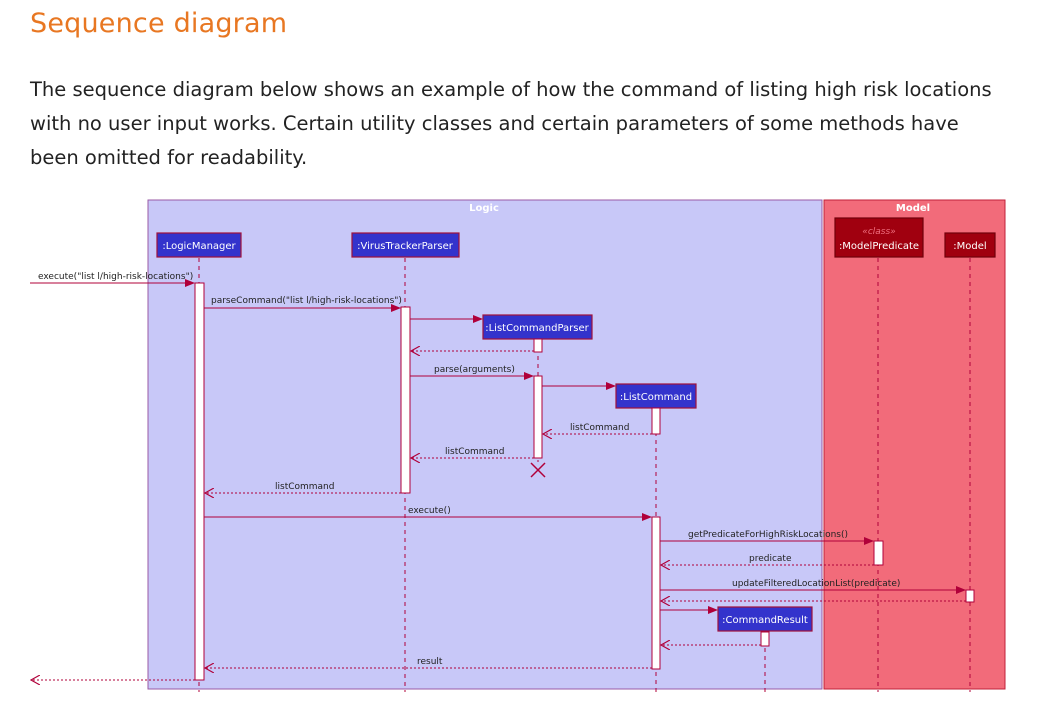 The height and width of the screenshot is (715, 1040). What do you see at coordinates (429, 511) in the screenshot?
I see `msg-execute-label: execute()` at bounding box center [429, 511].